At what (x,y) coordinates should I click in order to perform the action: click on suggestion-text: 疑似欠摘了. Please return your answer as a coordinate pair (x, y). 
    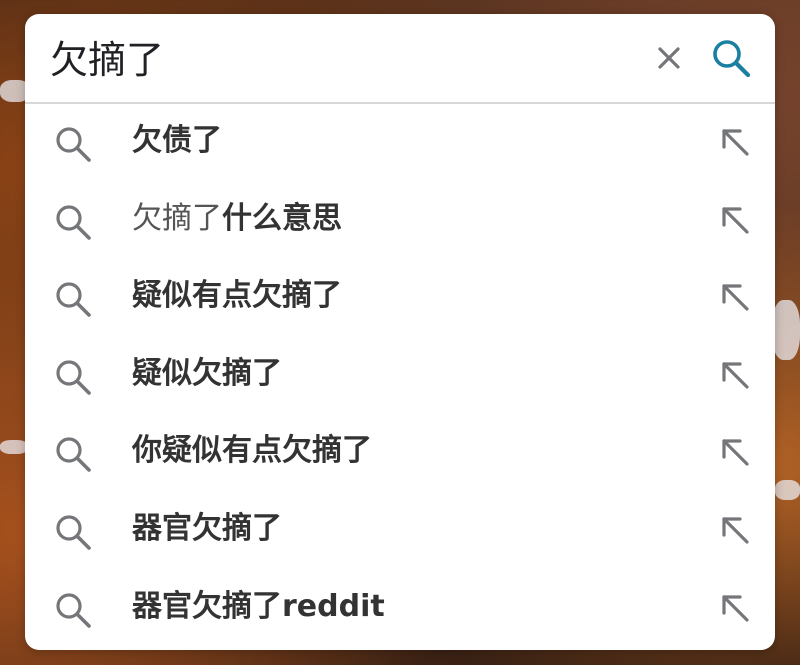
    Looking at the image, I should click on (207, 374).